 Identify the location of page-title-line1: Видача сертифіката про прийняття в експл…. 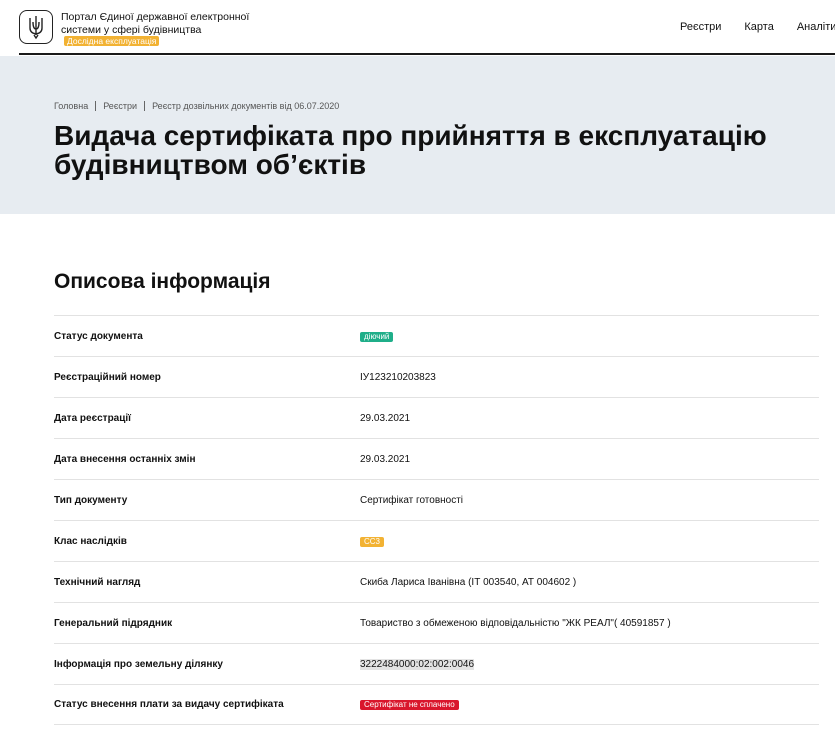
(410, 135).